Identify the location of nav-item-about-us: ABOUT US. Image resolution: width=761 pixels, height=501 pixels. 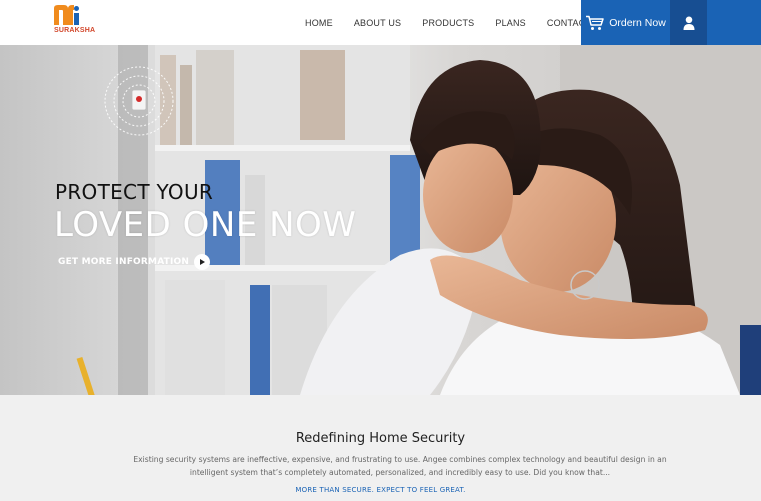
(377, 23).